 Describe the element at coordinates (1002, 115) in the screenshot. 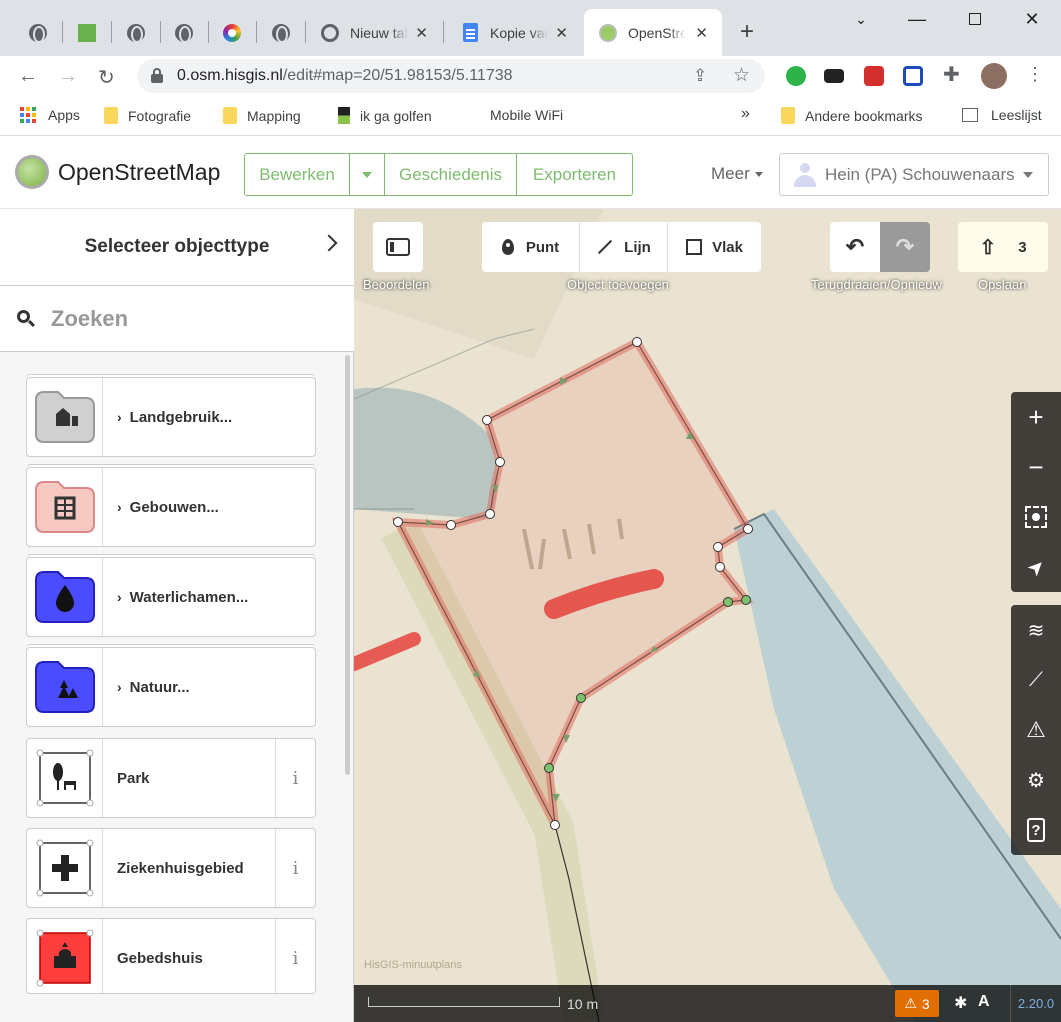

I see `reading-list: Leeslijst` at that location.